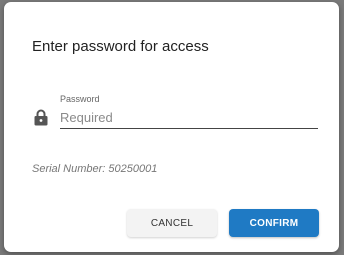  What do you see at coordinates (274, 223) in the screenshot?
I see `confirm-button: CONFIRM` at bounding box center [274, 223].